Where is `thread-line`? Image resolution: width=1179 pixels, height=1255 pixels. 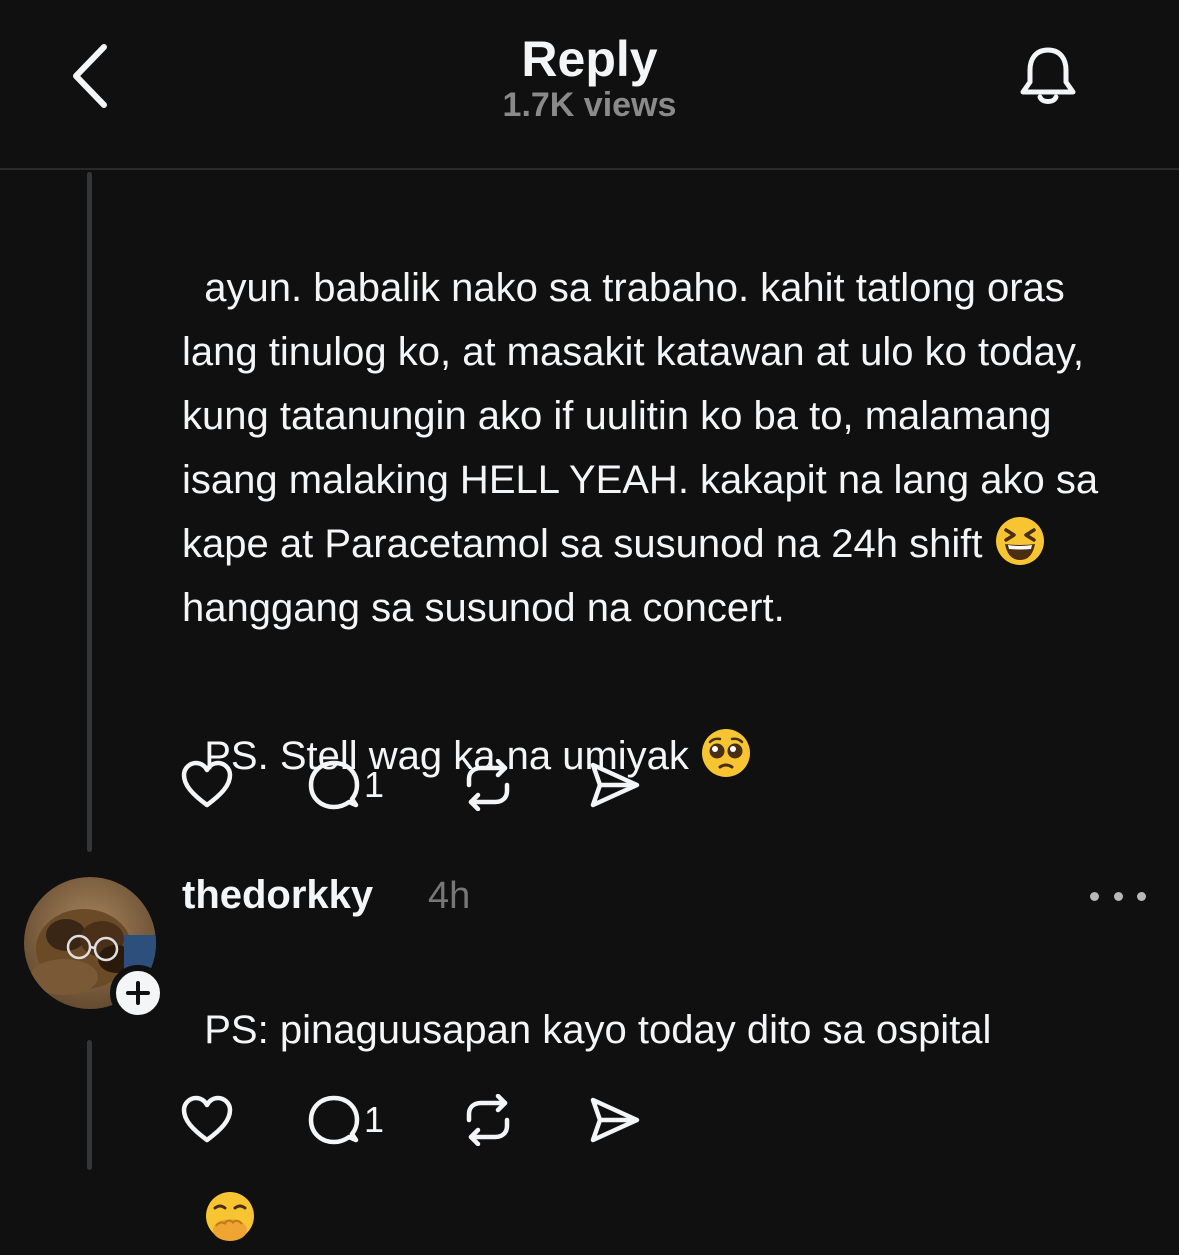
thread-line is located at coordinates (89, 512).